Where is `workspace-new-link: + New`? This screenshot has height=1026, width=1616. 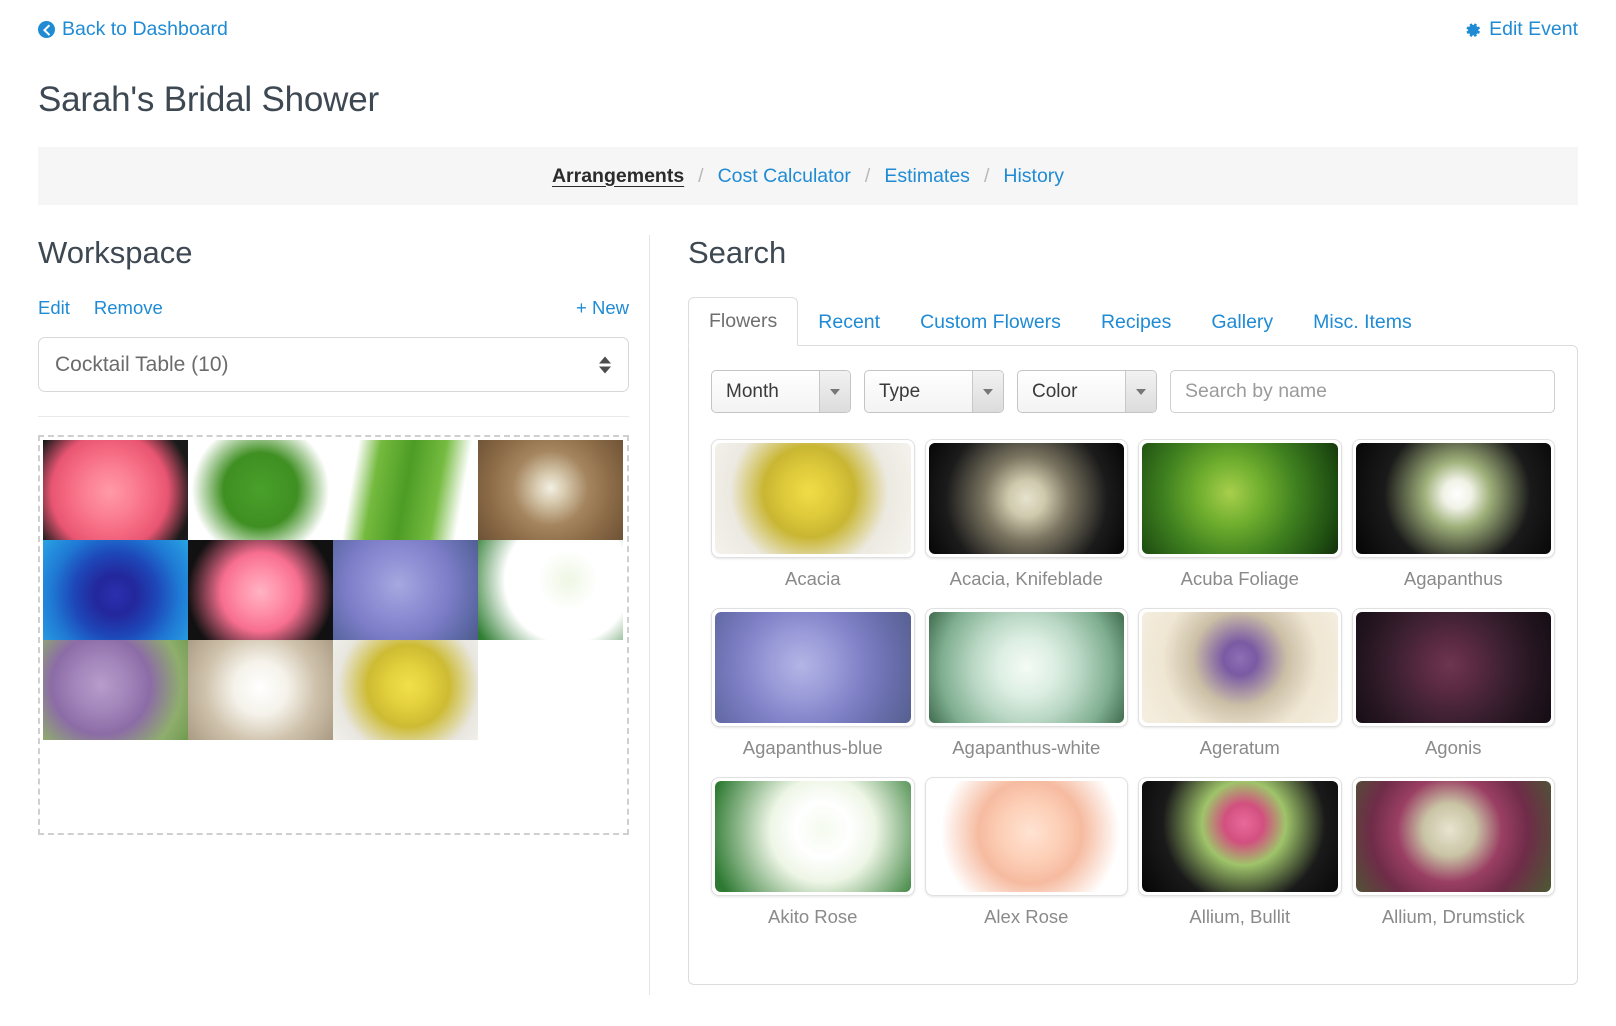
workspace-new-link: + New is located at coordinates (602, 308).